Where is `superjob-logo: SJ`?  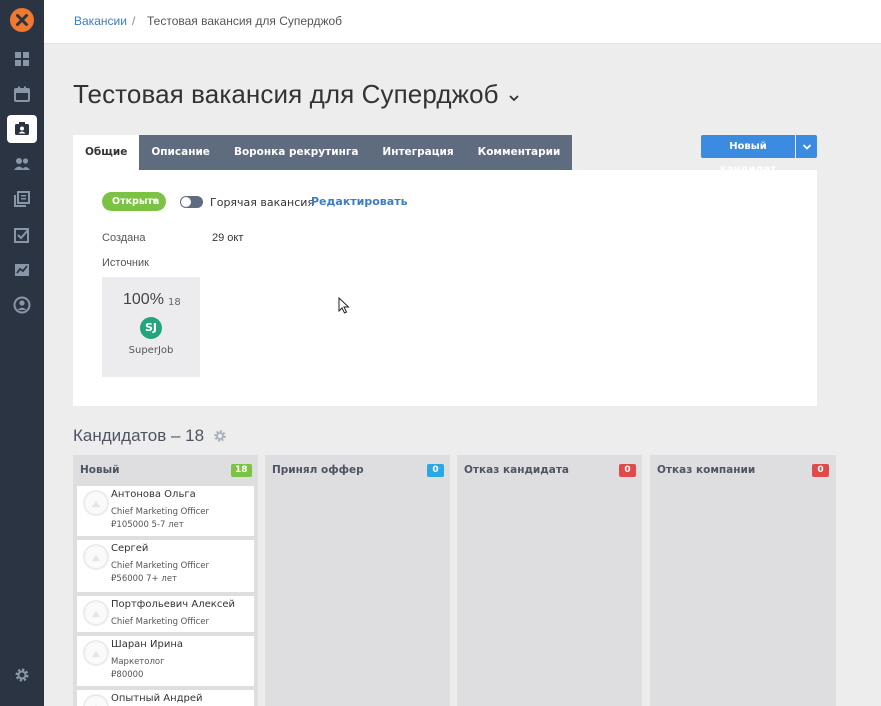 superjob-logo: SJ is located at coordinates (151, 328).